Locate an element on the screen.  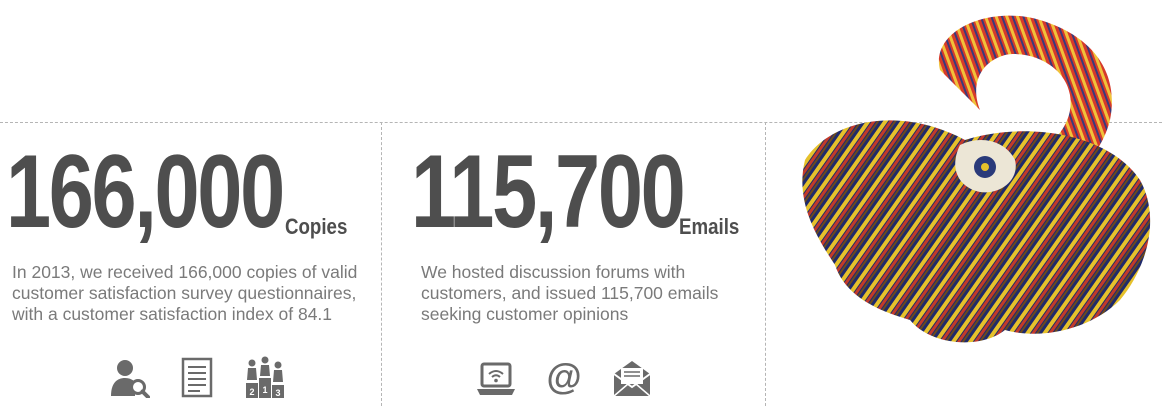
icon-row-1: 2 1 3 is located at coordinates (197, 377).